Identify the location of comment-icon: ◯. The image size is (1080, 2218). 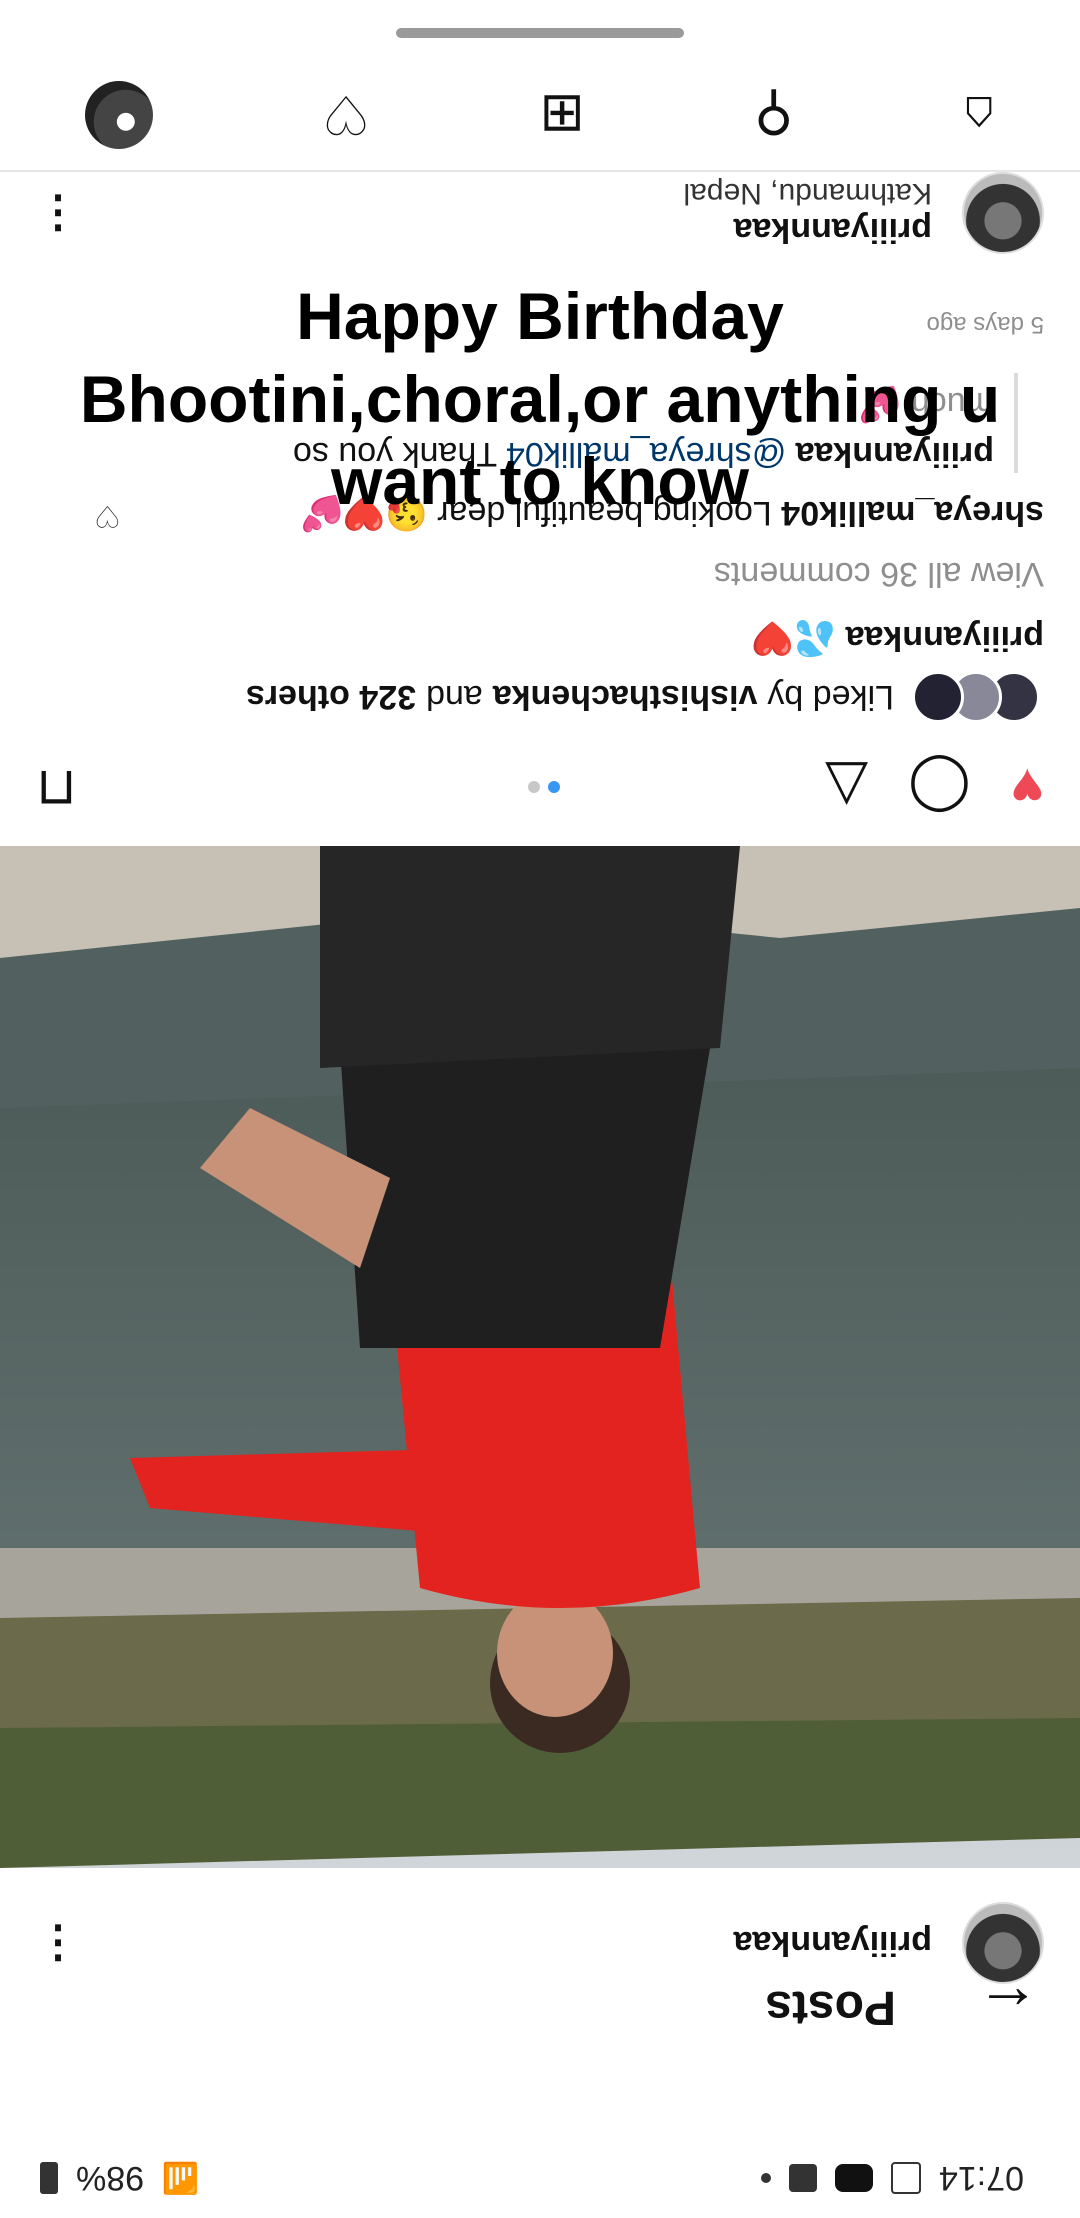
(939, 788).